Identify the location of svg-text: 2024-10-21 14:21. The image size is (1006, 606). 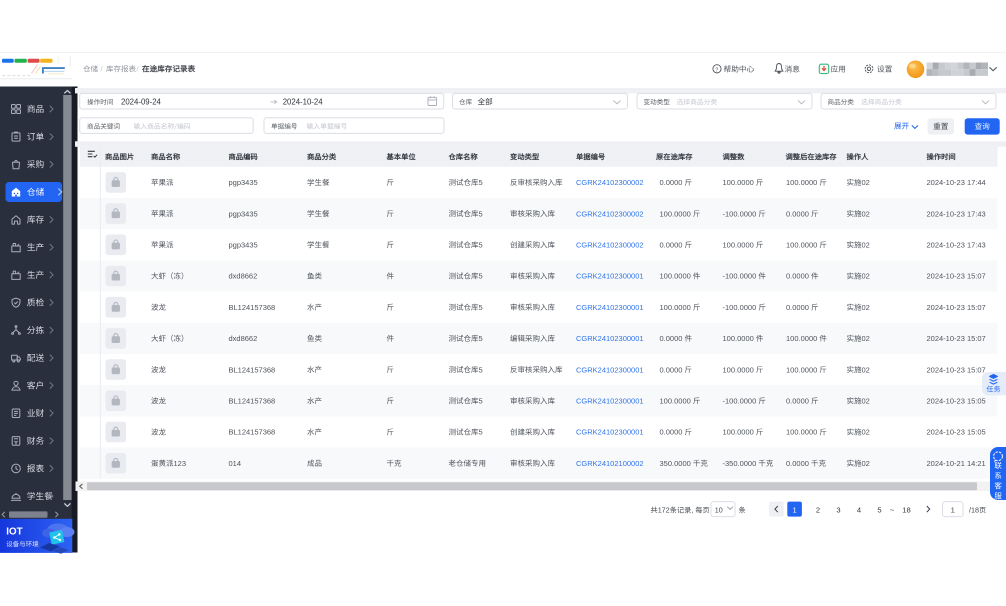
(956, 463).